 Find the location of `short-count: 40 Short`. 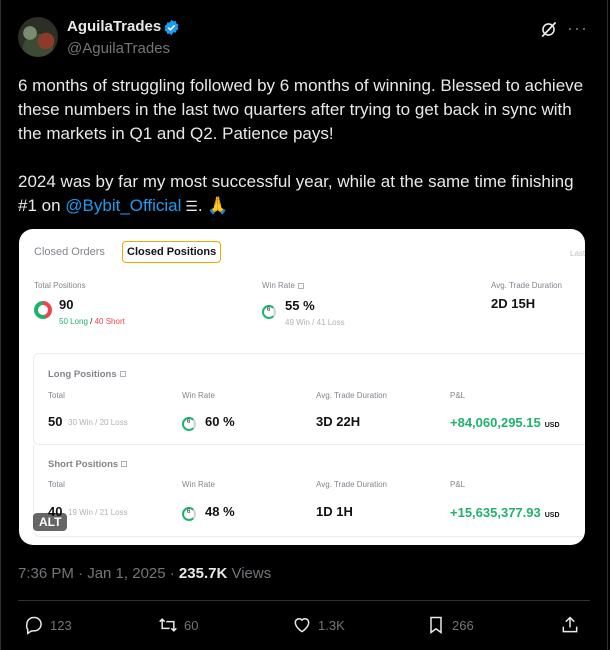

short-count: 40 Short is located at coordinates (109, 321).